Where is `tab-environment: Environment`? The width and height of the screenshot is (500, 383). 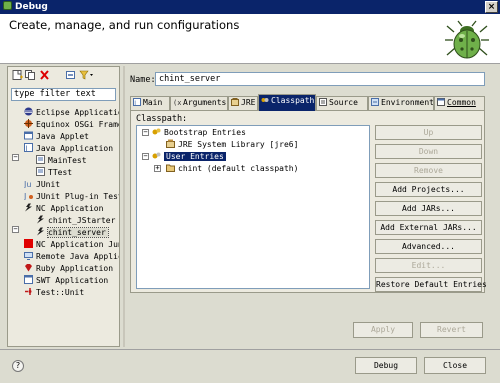
tab-environment: Environment is located at coordinates (401, 103).